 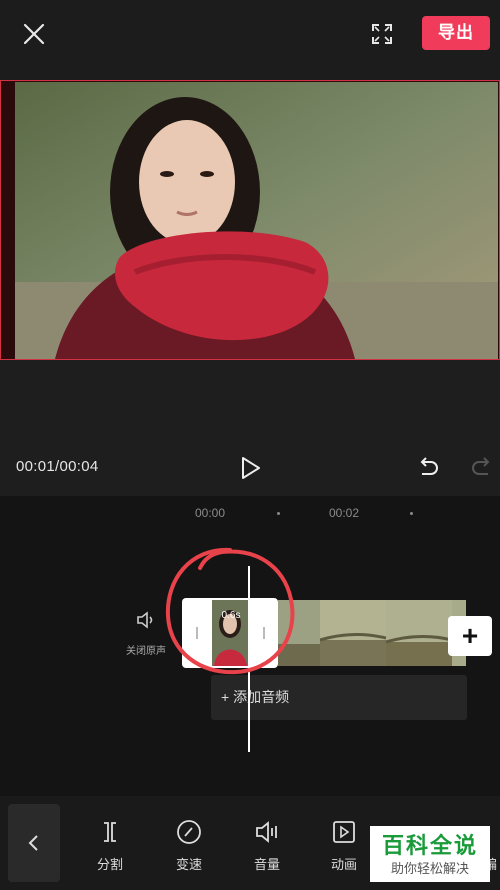 What do you see at coordinates (110, 848) in the screenshot?
I see `tool-split: 分割` at bounding box center [110, 848].